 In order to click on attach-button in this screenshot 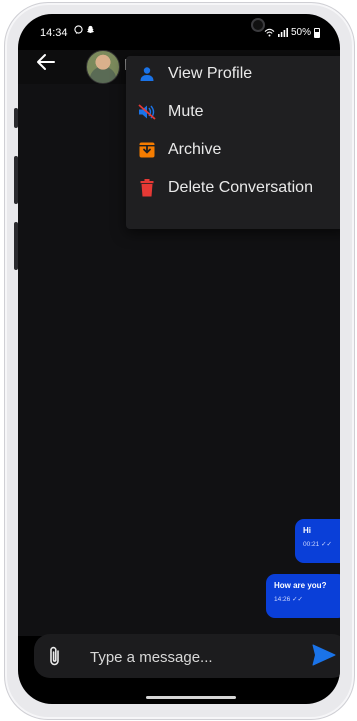, I will do `click(55, 656)`.